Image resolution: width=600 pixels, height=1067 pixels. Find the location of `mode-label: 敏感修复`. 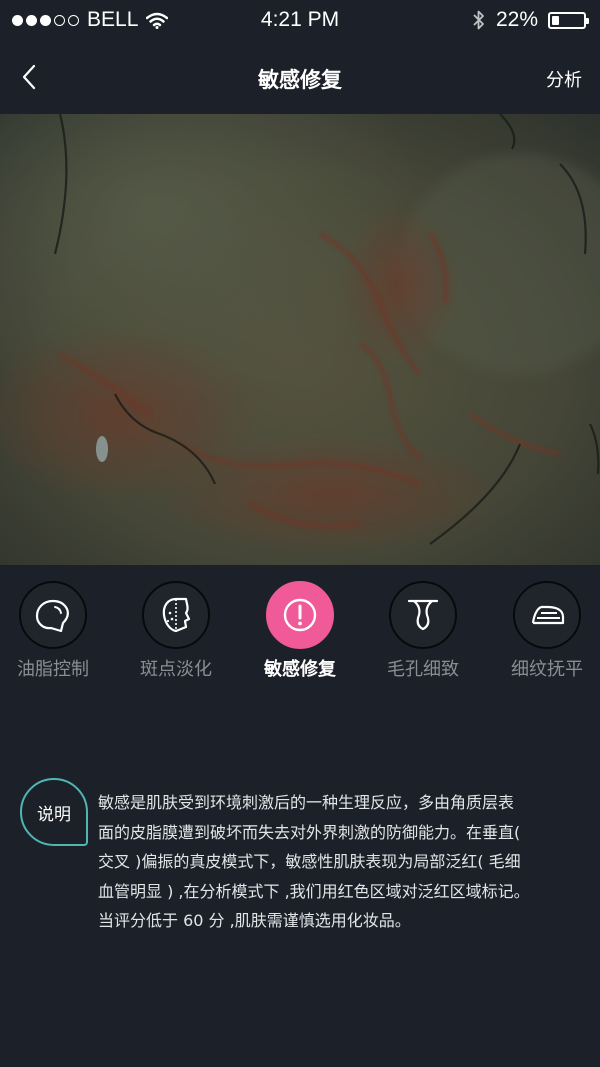

mode-label: 敏感修复 is located at coordinates (300, 669).